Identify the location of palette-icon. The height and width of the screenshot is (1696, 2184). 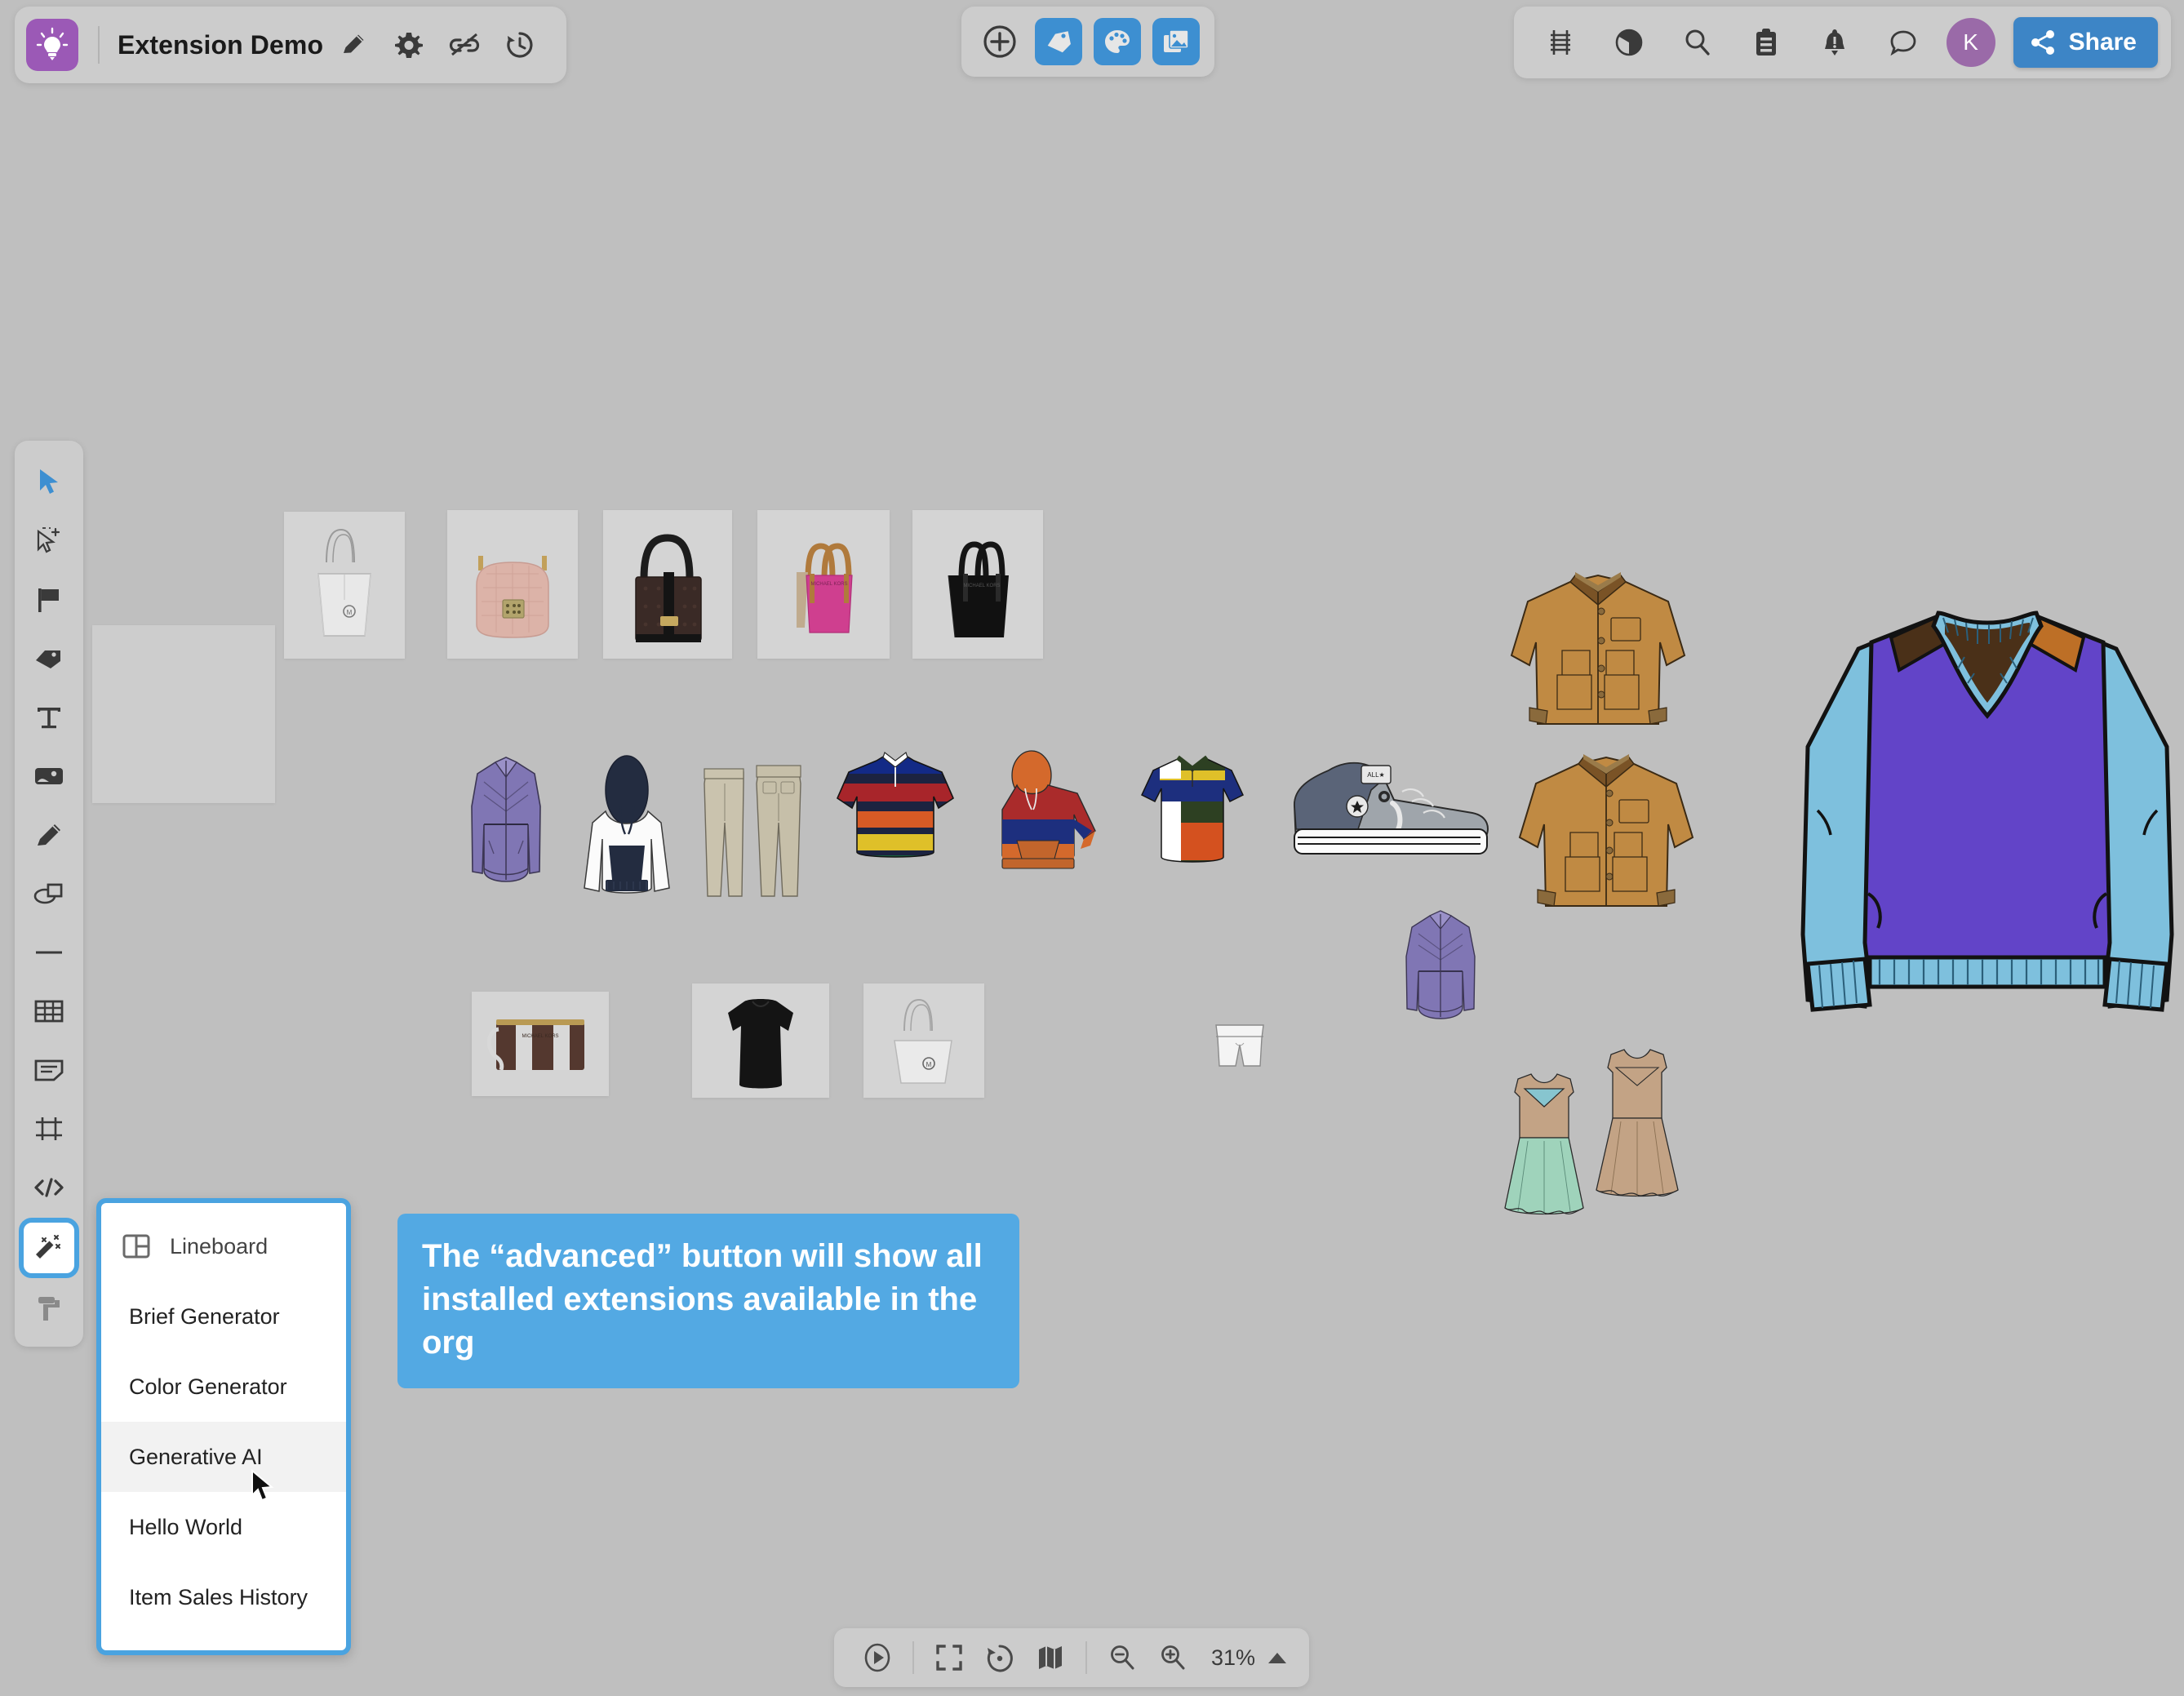
(1117, 41).